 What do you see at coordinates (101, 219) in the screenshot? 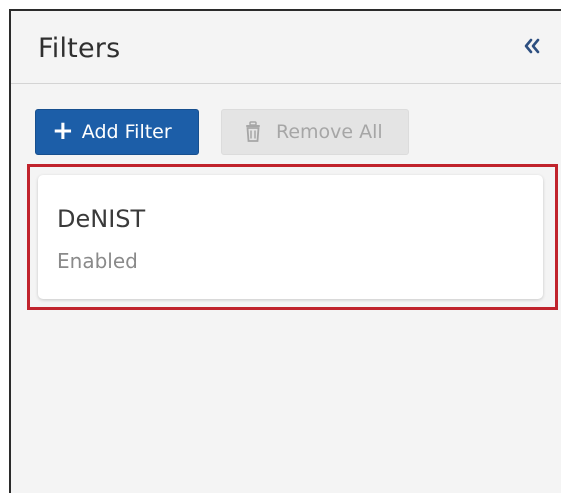
I see `filter-name: DeNIST` at bounding box center [101, 219].